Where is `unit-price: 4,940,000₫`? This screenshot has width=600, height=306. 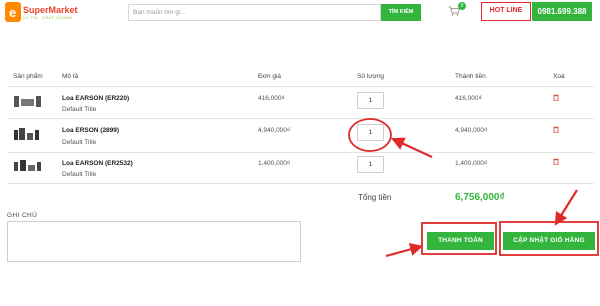 unit-price: 4,940,000₫ is located at coordinates (274, 130).